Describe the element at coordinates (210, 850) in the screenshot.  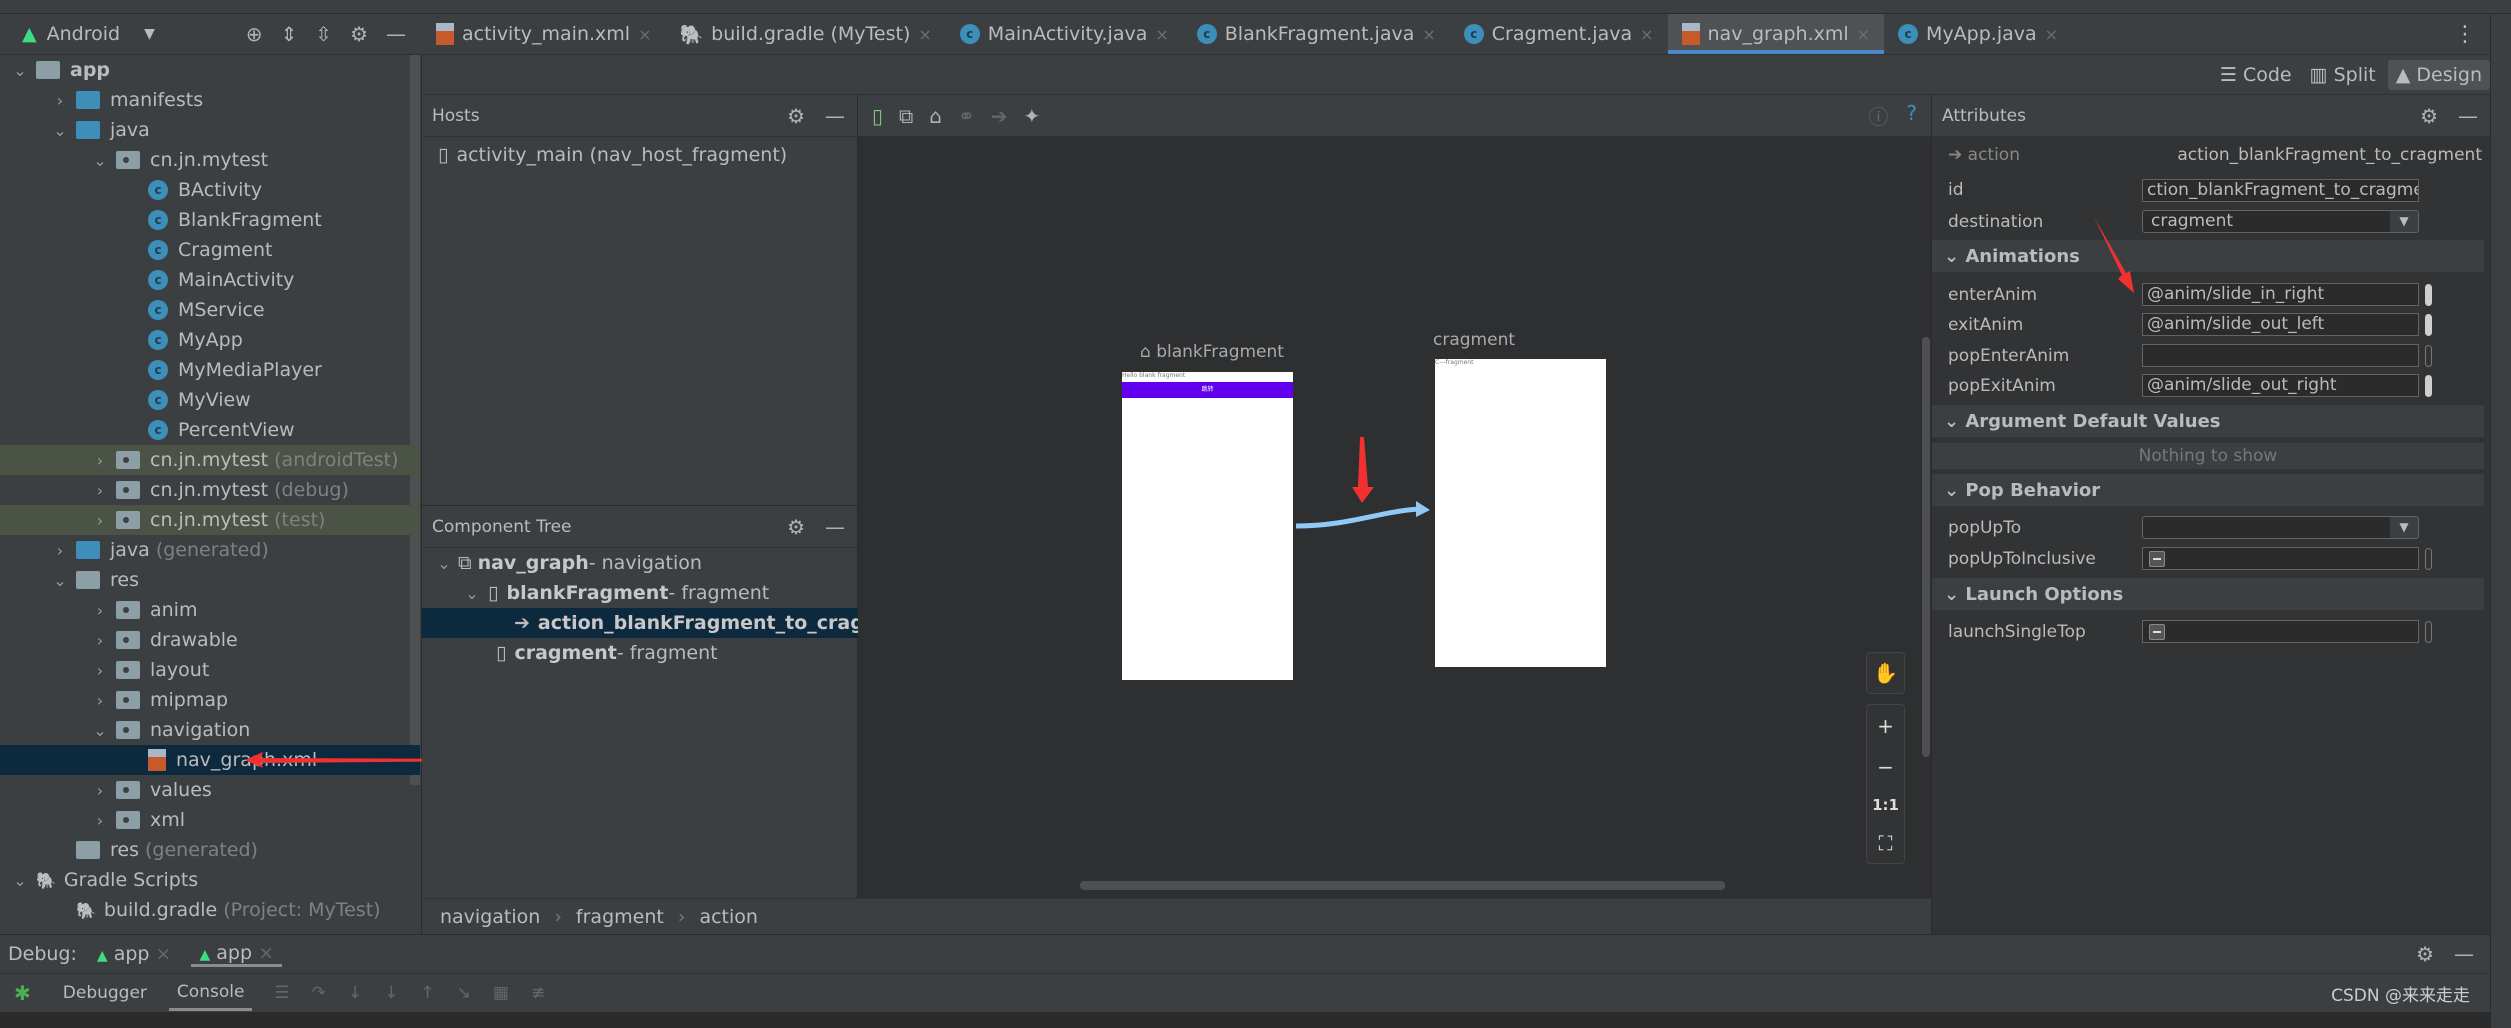
I see `tree-item: res (generated)` at that location.